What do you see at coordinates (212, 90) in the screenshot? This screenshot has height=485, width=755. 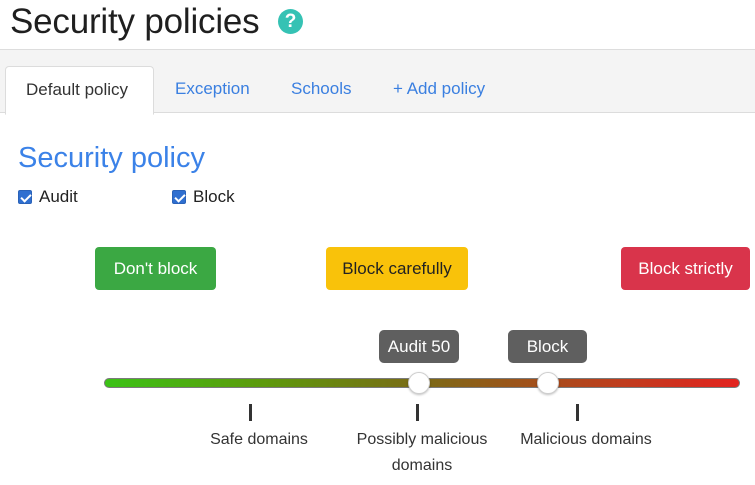 I see `tab-exception: Exception` at bounding box center [212, 90].